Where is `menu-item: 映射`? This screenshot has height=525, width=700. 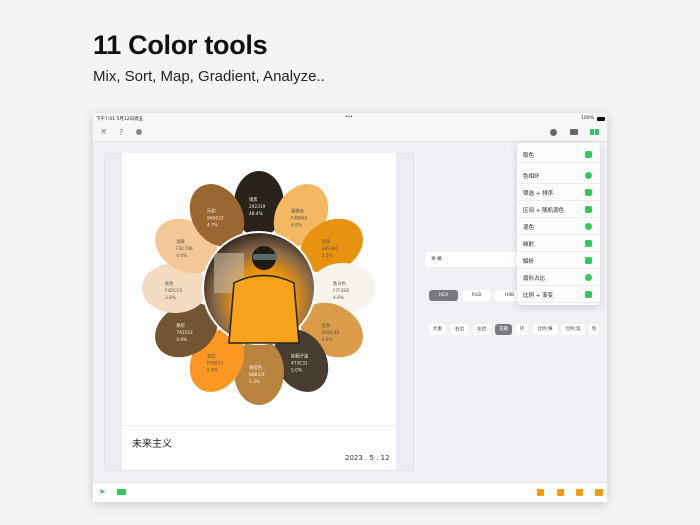
menu-item: 映射 is located at coordinates (558, 243).